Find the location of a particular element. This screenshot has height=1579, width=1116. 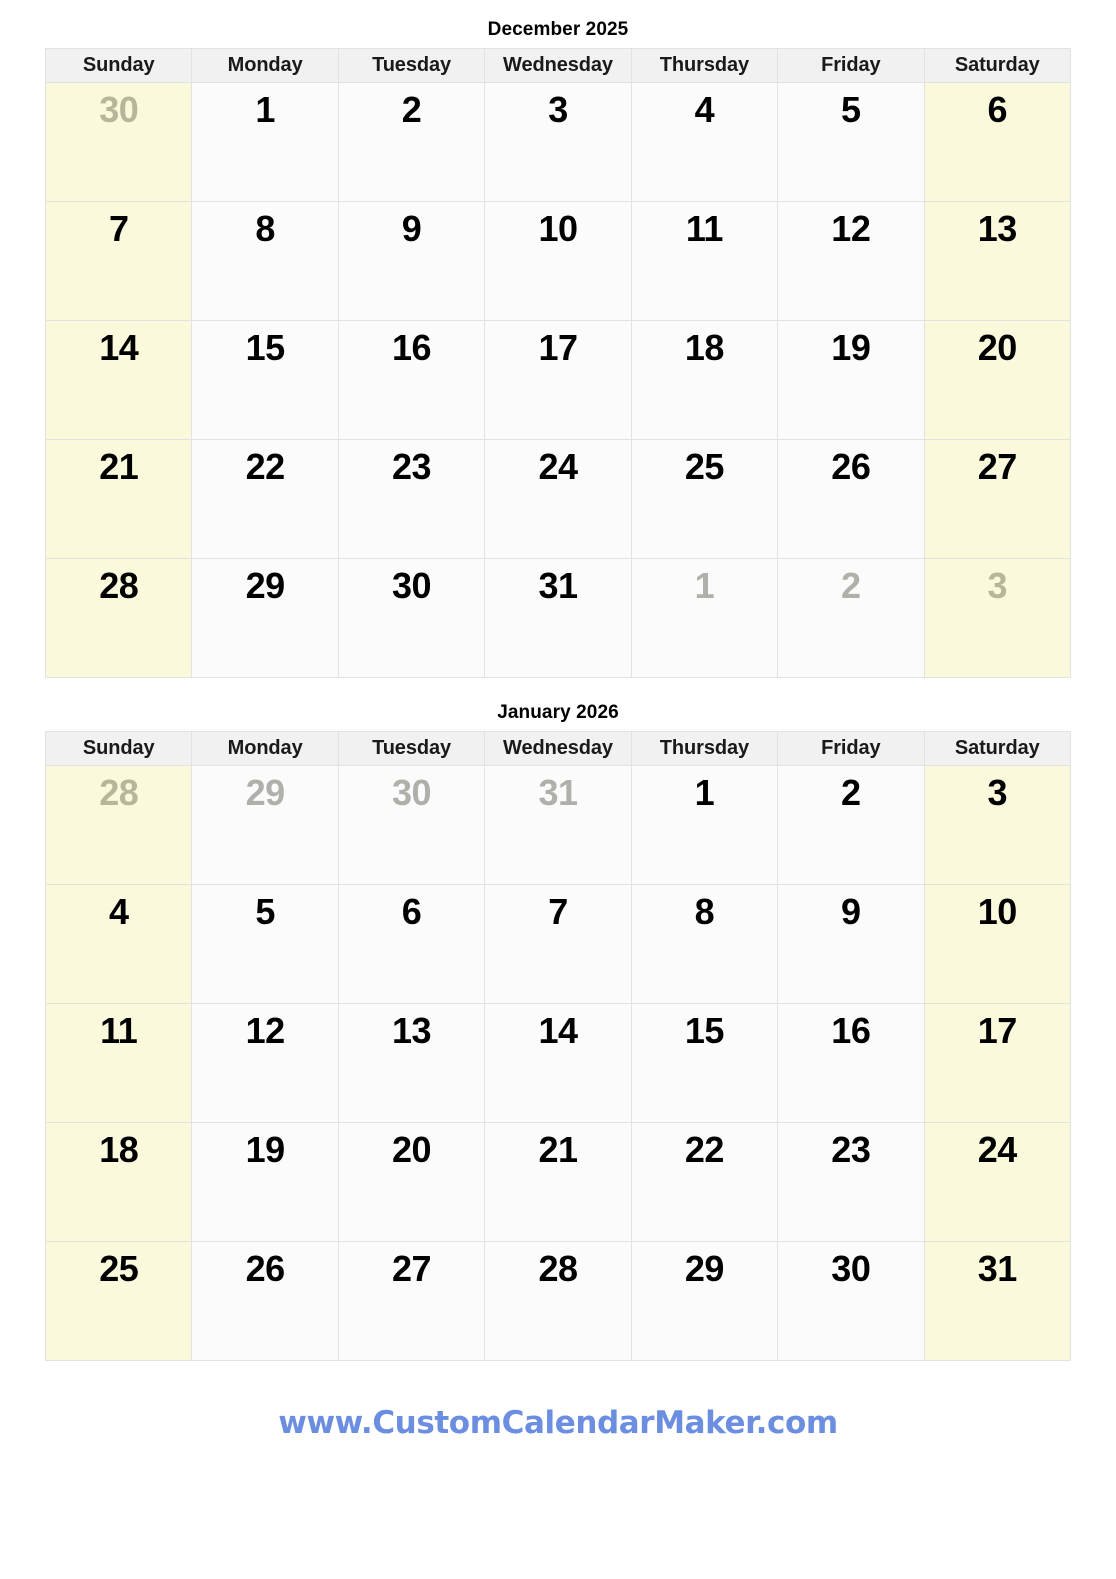

footer-website-link: www.CustomCalendarMaker.com is located at coordinates (558, 1423).